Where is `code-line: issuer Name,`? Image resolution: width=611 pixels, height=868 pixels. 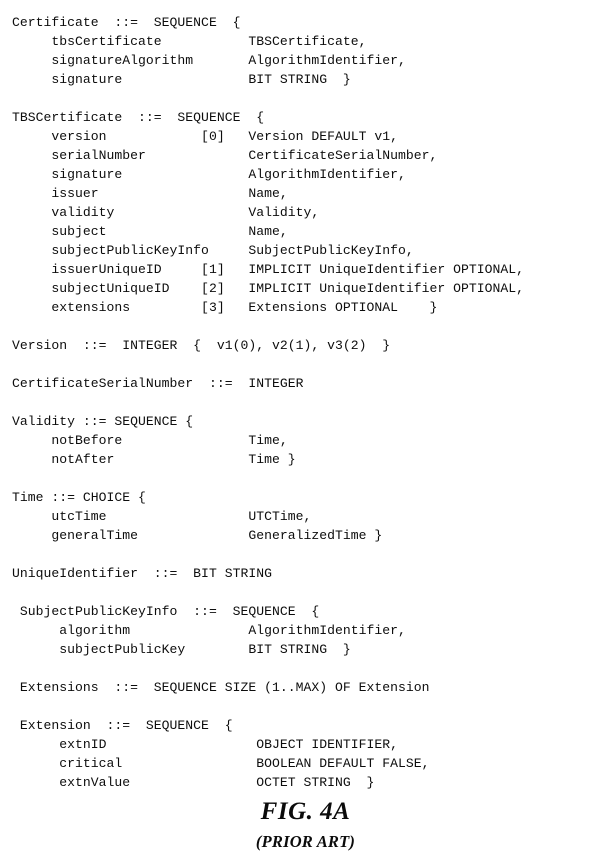
code-line: issuer Name, is located at coordinates (150, 194).